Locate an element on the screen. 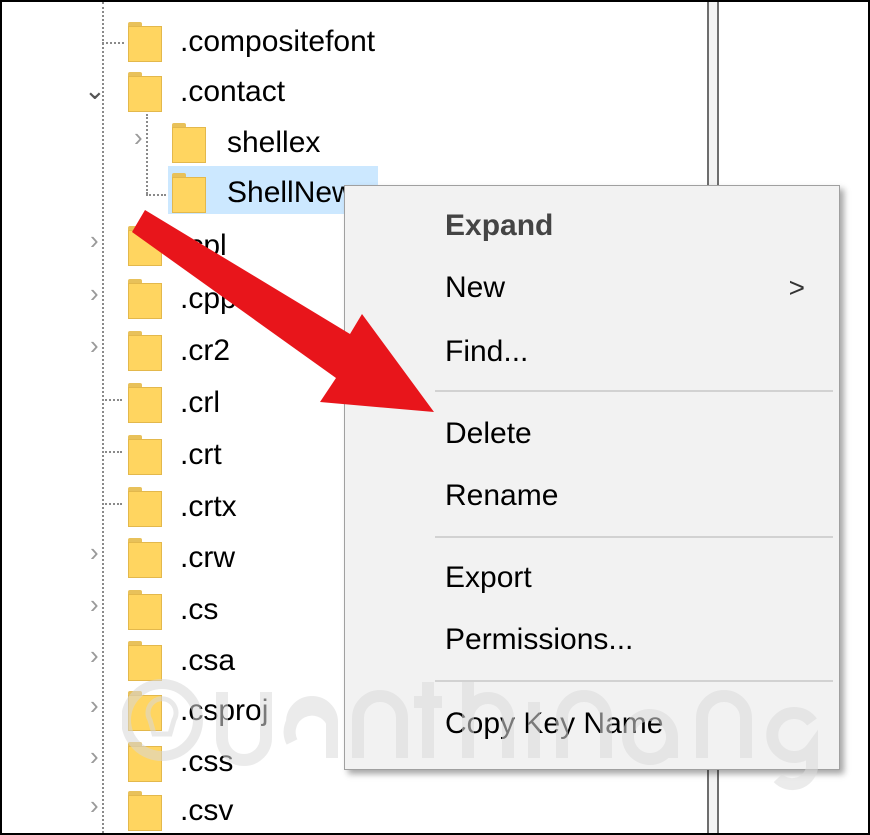 The height and width of the screenshot is (835, 870). menu-item-expand: Expand is located at coordinates (592, 227).